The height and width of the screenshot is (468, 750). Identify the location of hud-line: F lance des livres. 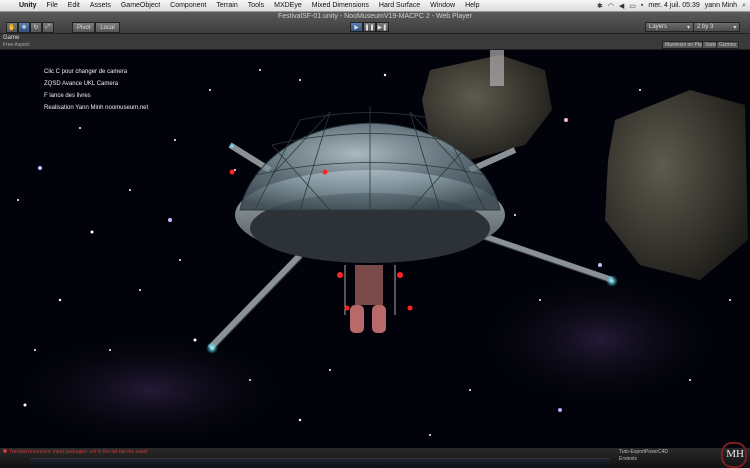
(67, 96).